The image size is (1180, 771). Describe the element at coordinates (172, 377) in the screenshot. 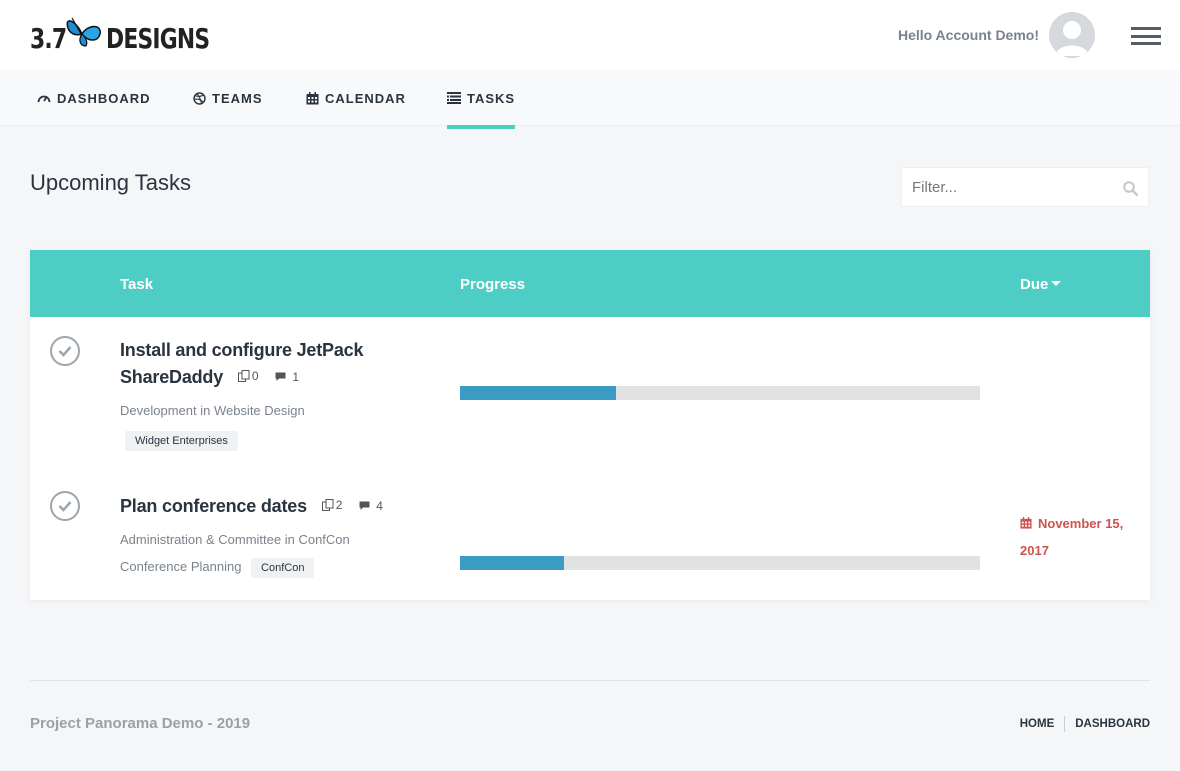

I see `task-title-line2: ShareDaddy` at that location.